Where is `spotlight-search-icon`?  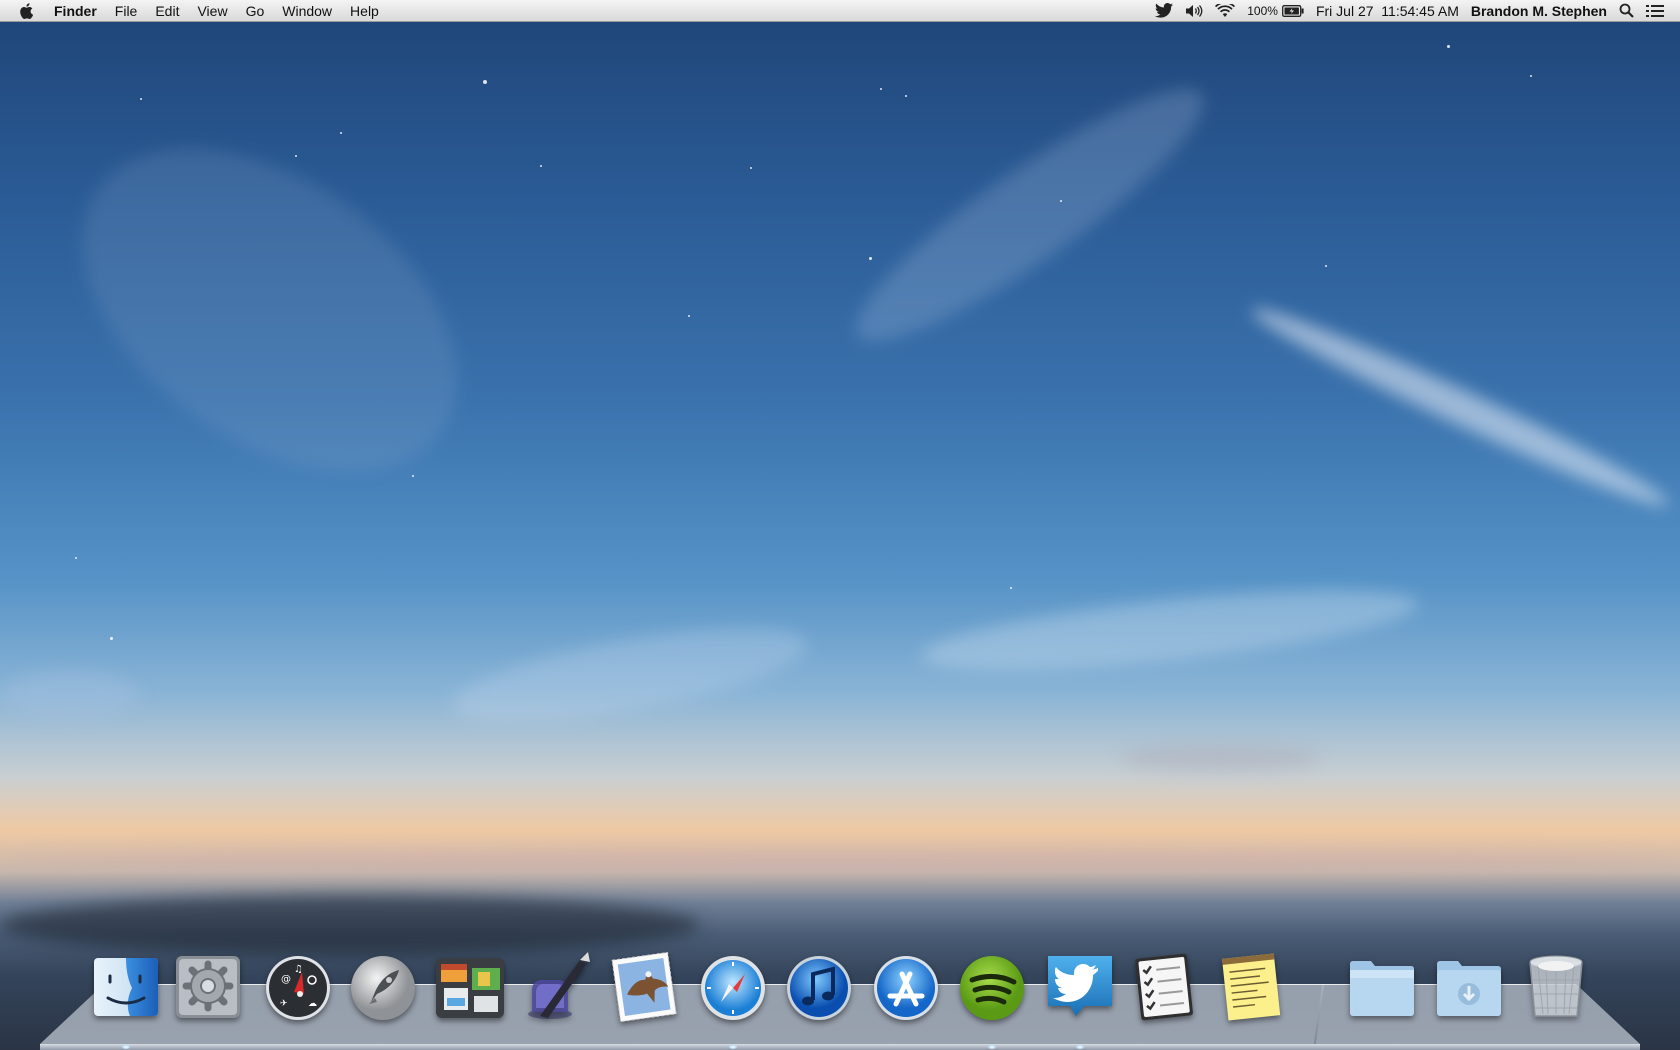 spotlight-search-icon is located at coordinates (1626, 10).